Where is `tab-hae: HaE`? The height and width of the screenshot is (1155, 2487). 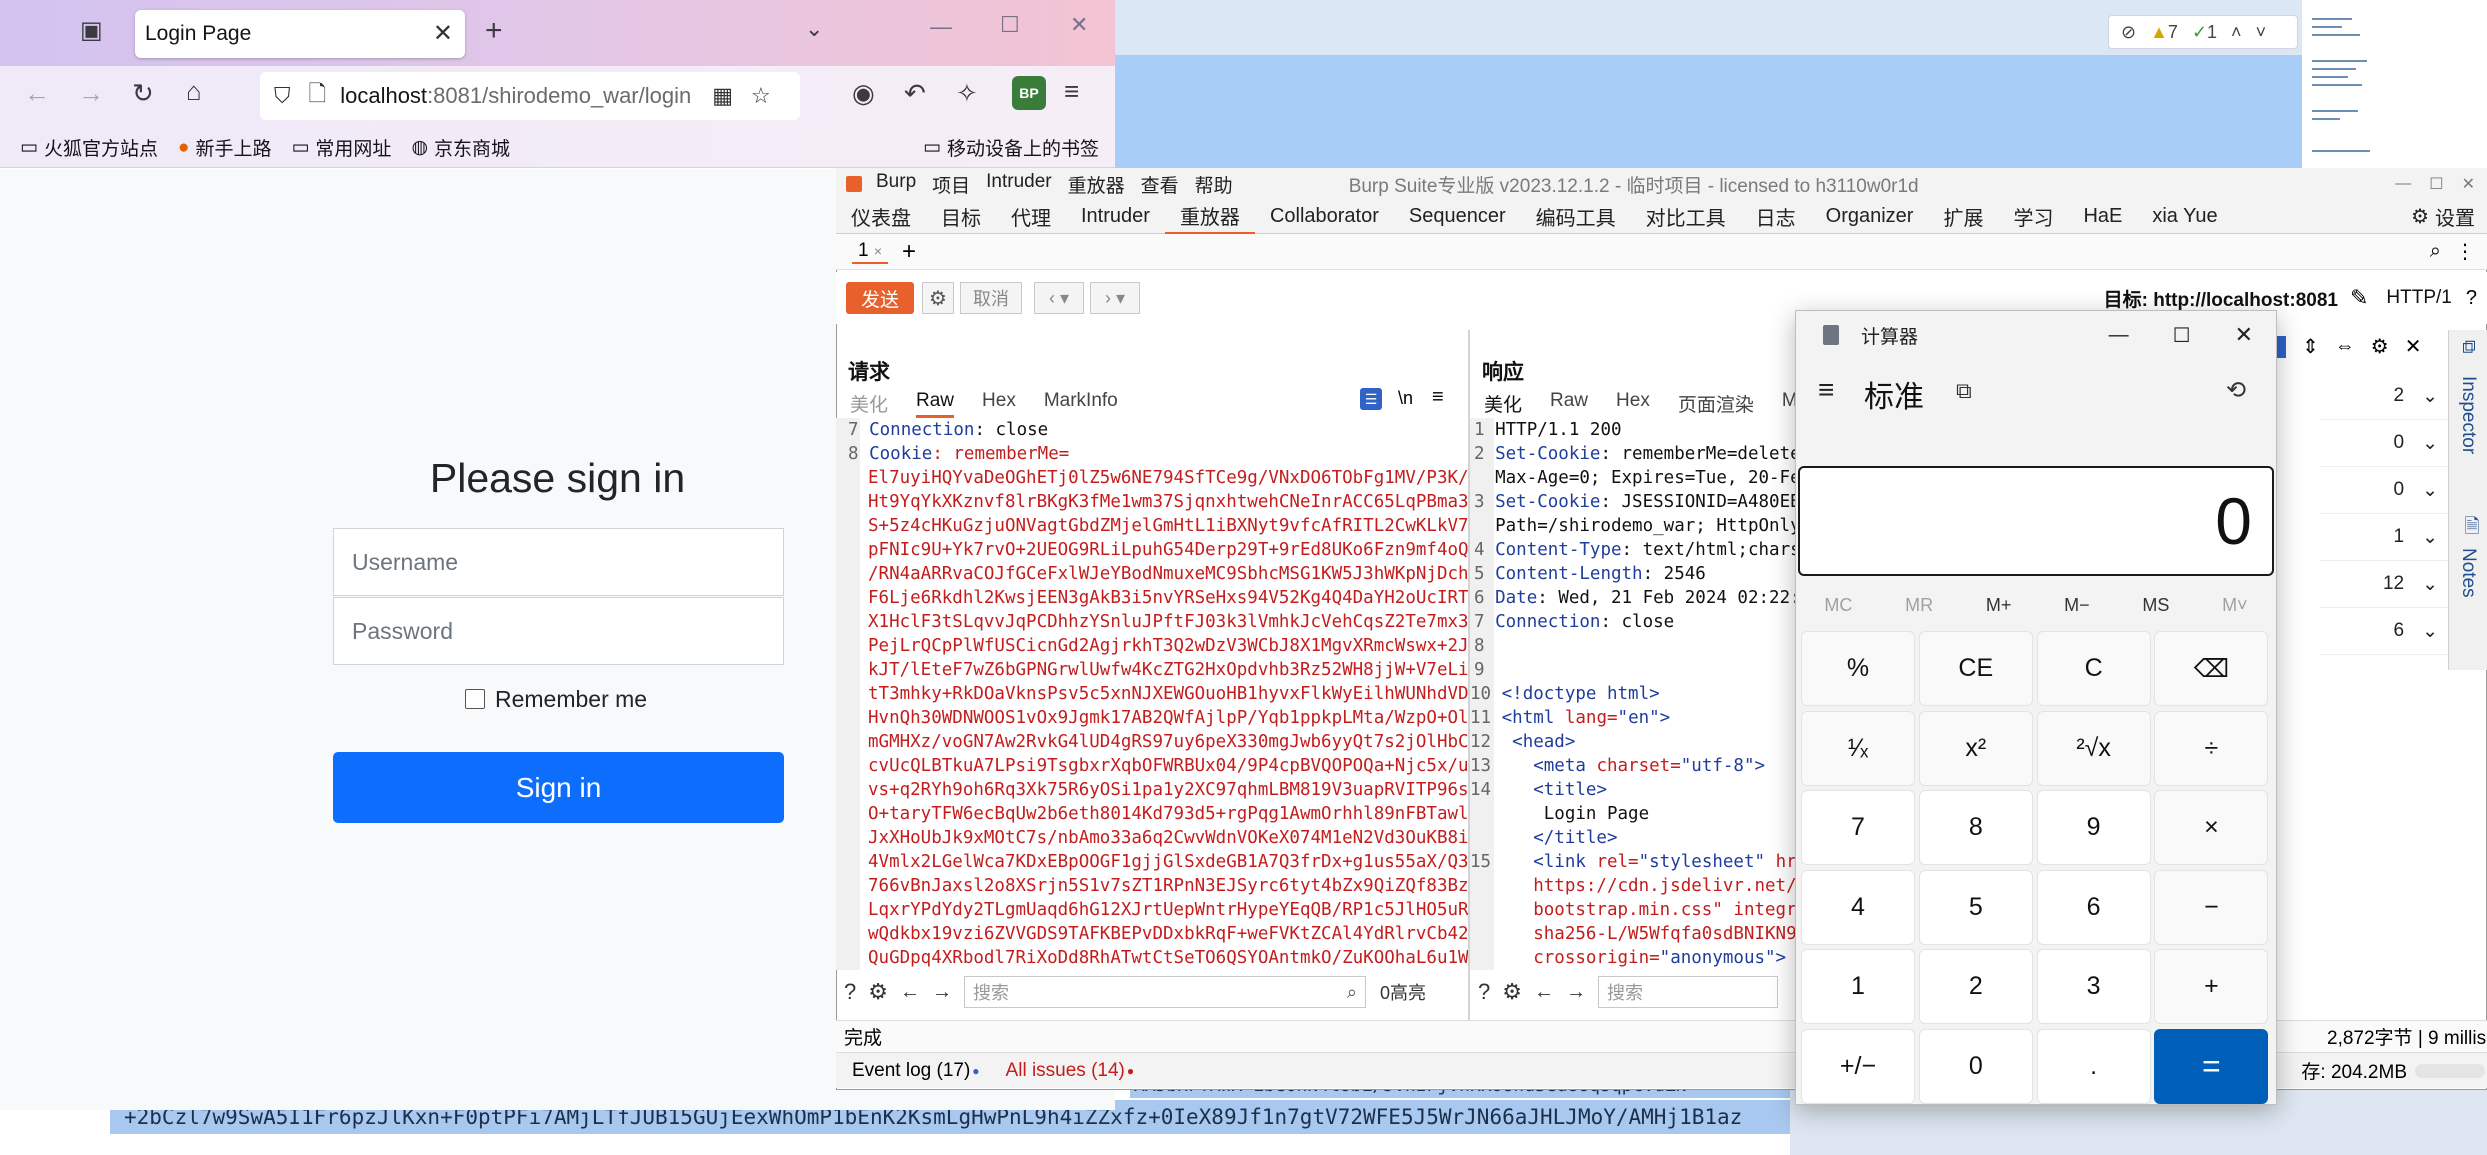 tab-hae: HaE is located at coordinates (2102, 217).